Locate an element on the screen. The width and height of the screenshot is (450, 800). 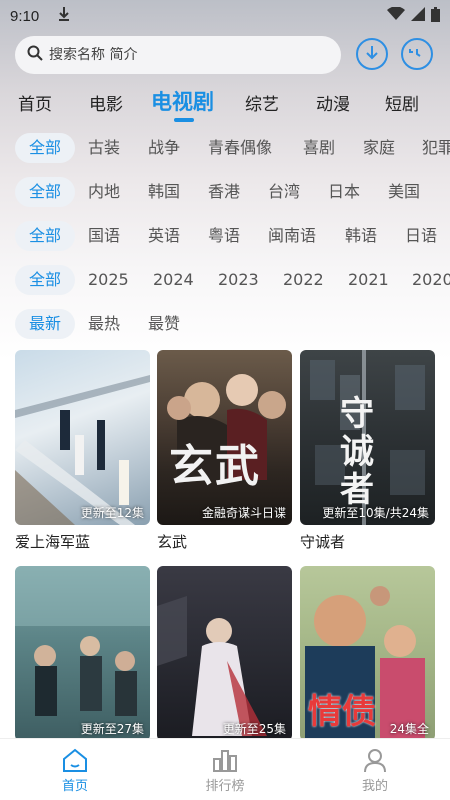
genre-chip: 战争 is located at coordinates (164, 148).